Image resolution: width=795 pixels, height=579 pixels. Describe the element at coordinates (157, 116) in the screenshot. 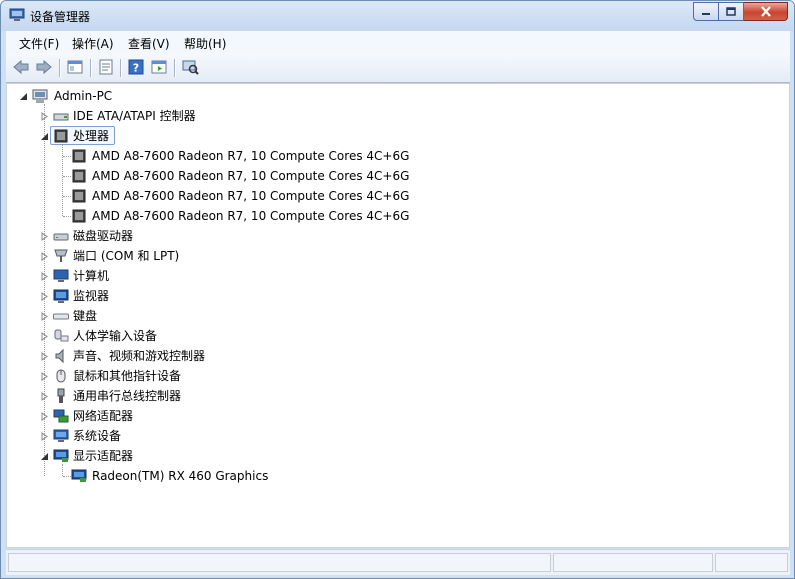

I see `tree-node-ide: IDE ATA/ATAPI 控制器` at that location.